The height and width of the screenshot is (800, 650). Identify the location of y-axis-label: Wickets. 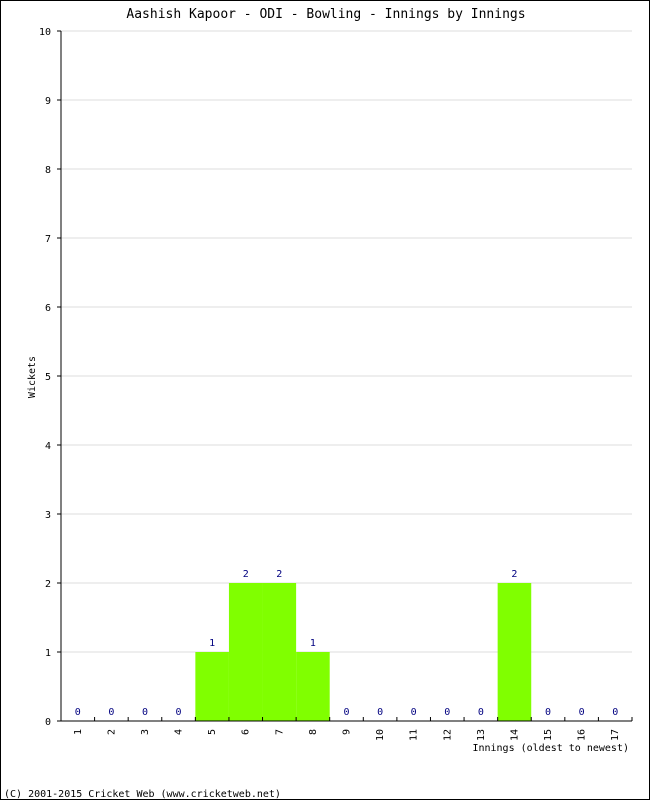
(32, 377).